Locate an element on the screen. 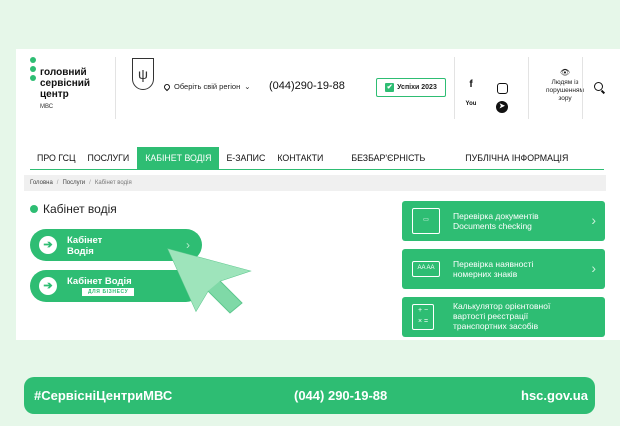  footer-phone: (044) 290-19-88 is located at coordinates (340, 395).